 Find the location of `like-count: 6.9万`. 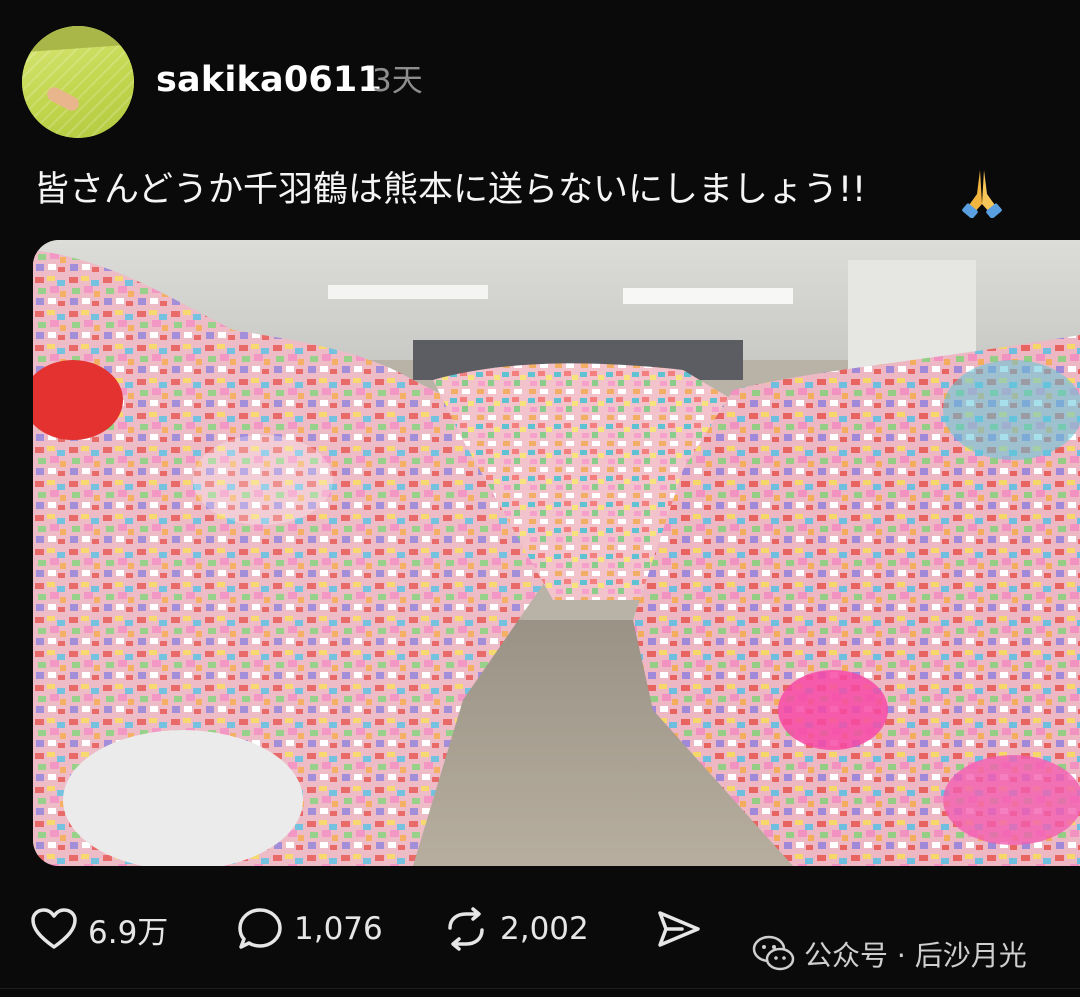

like-count: 6.9万 is located at coordinates (128, 932).